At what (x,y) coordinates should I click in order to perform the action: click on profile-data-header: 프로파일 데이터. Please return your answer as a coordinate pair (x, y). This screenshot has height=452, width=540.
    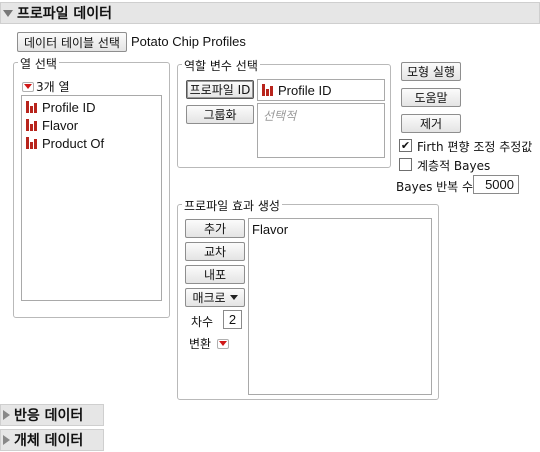
    Looking at the image, I should click on (270, 13).